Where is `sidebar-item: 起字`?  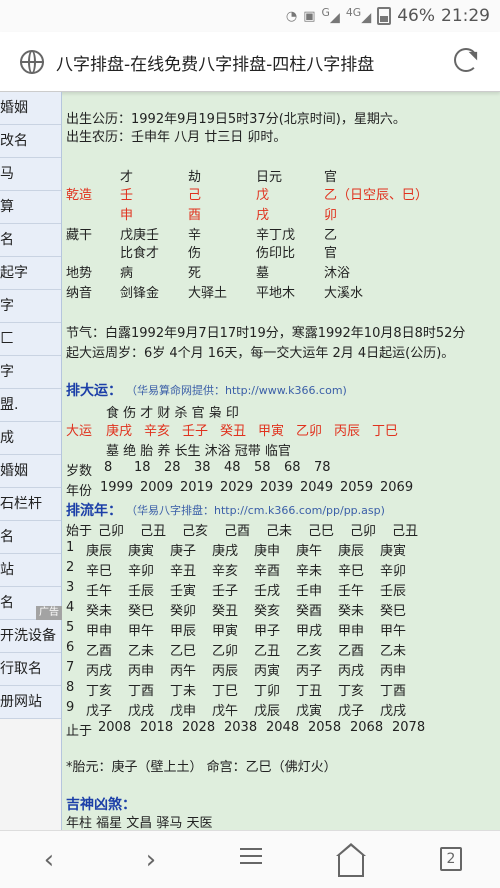
sidebar-item: 起字 is located at coordinates (30, 273).